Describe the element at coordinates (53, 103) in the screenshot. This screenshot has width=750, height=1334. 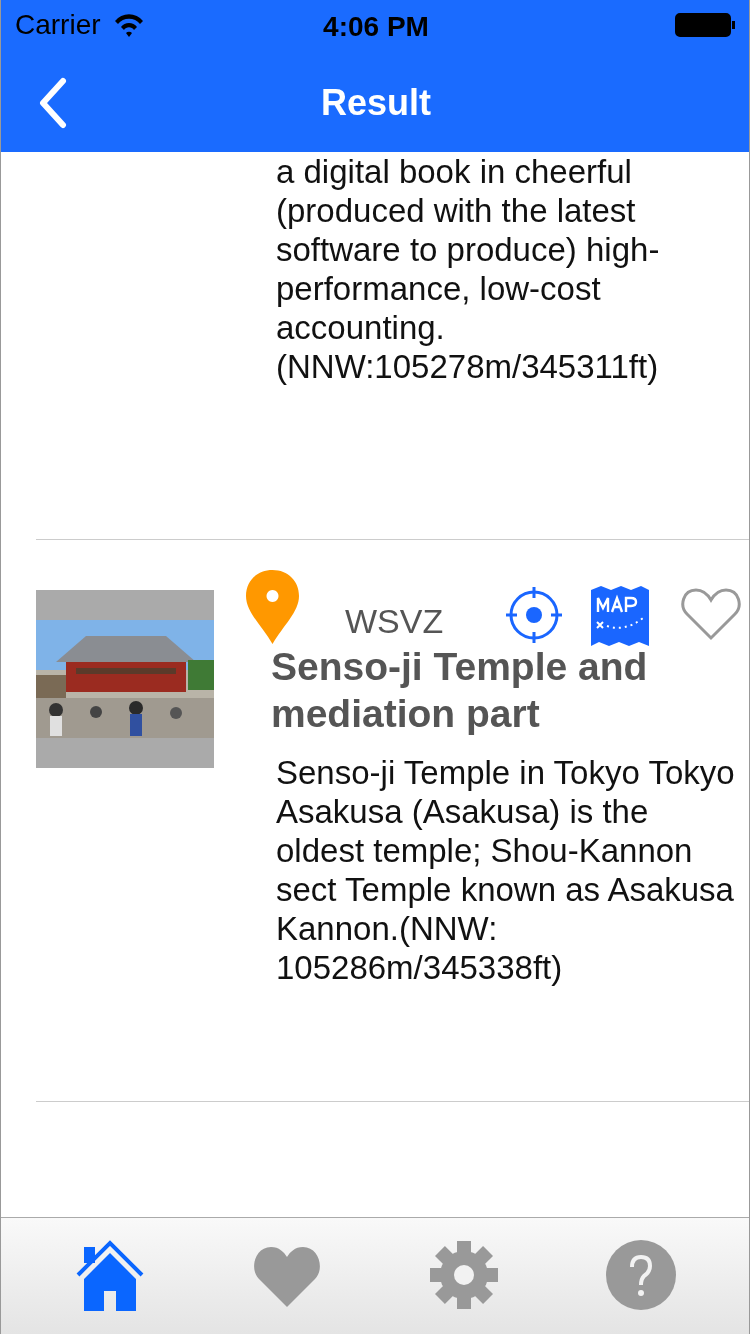
I see `back-button` at that location.